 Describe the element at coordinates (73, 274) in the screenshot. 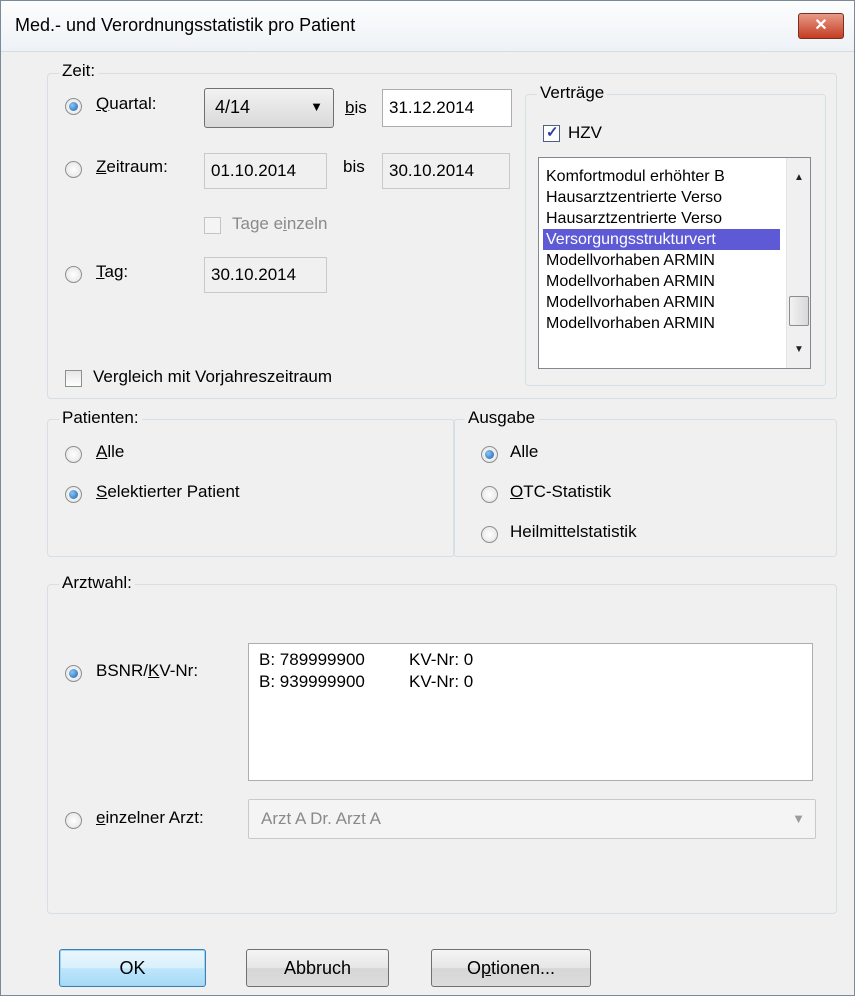

I see `tag-radio` at that location.